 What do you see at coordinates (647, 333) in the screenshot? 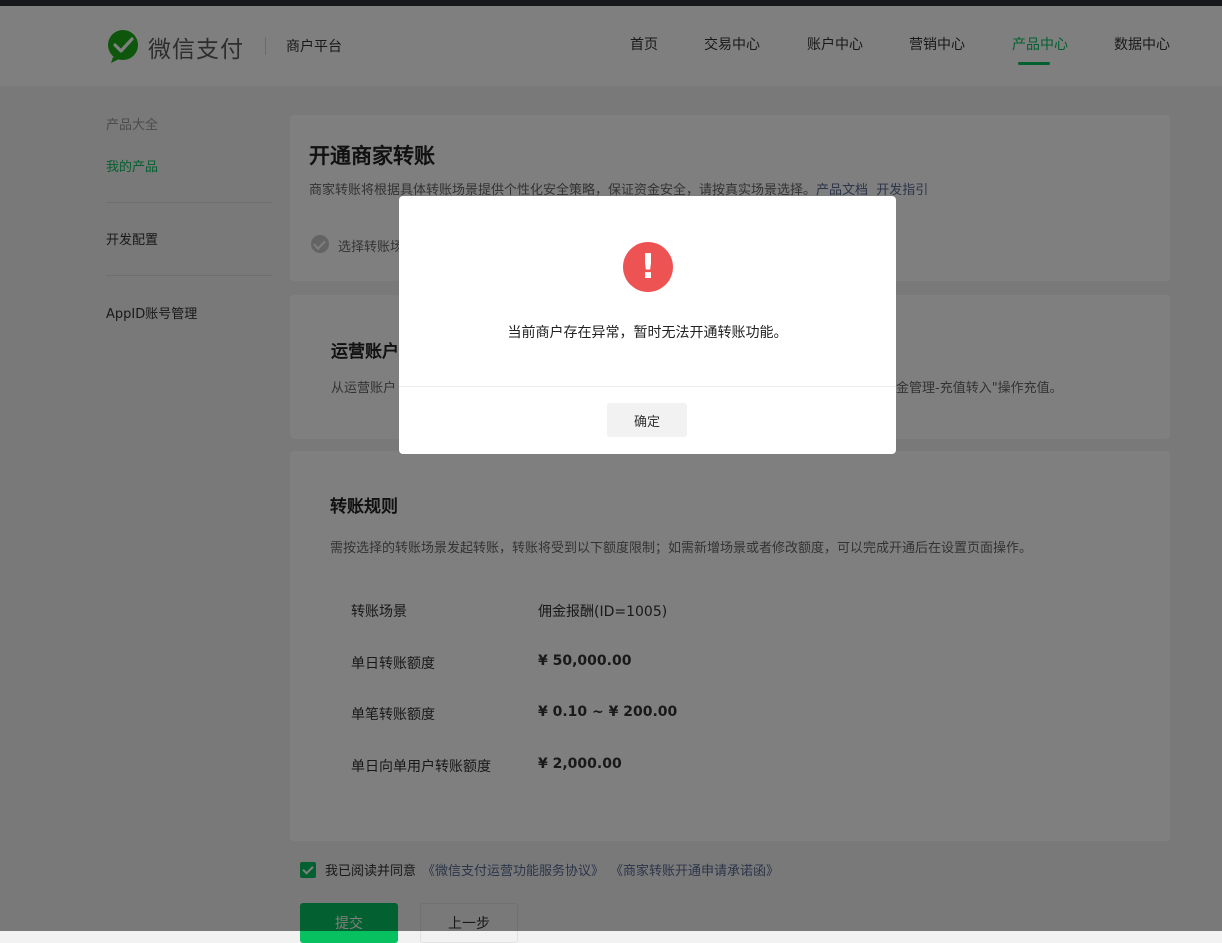
I see `dialog-message: 当前商户存在异常，暂时无法开通转账功能。` at bounding box center [647, 333].